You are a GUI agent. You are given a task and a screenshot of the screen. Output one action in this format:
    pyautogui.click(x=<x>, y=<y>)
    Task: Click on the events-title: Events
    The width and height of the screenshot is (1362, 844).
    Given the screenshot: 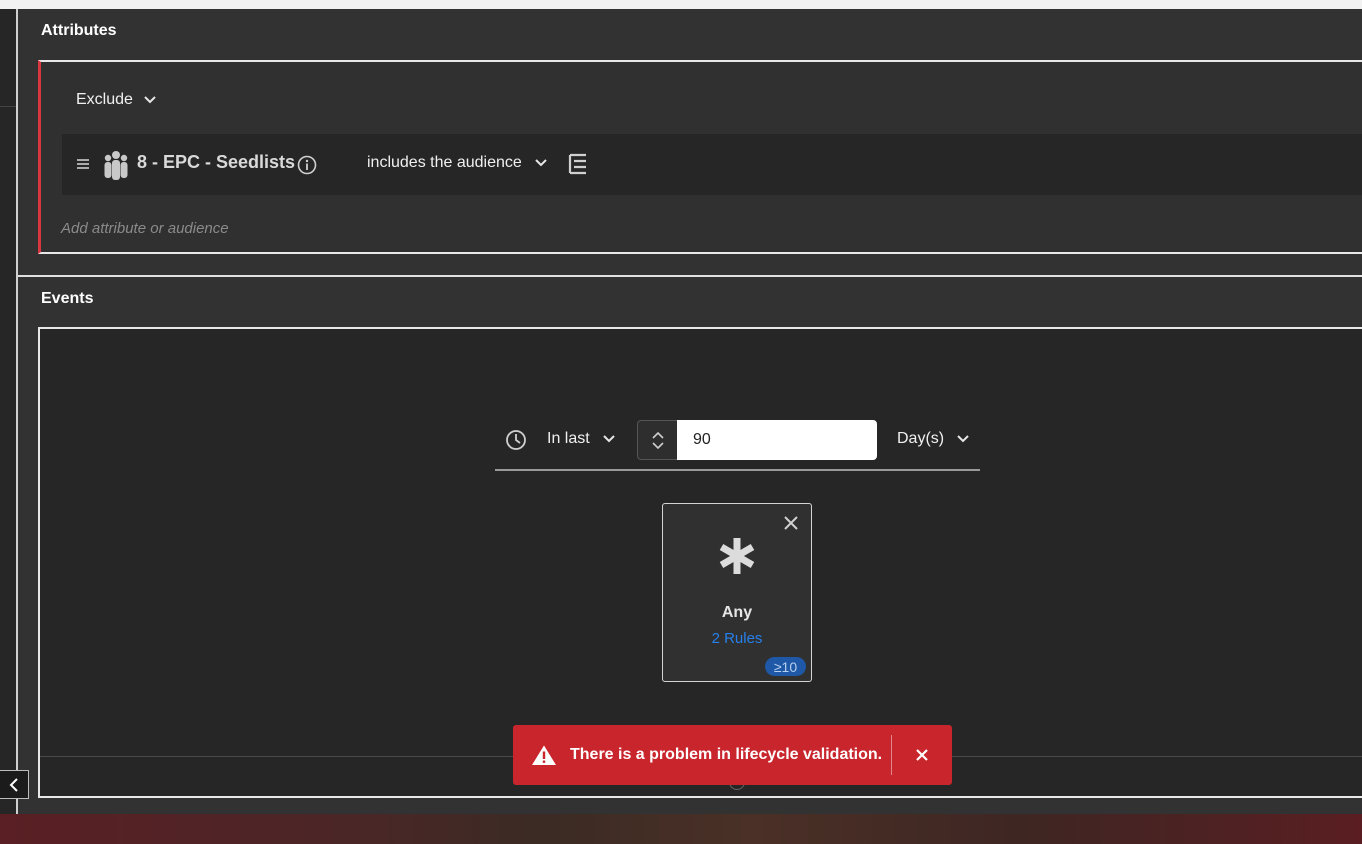 What is the action you would take?
    pyautogui.click(x=67, y=298)
    